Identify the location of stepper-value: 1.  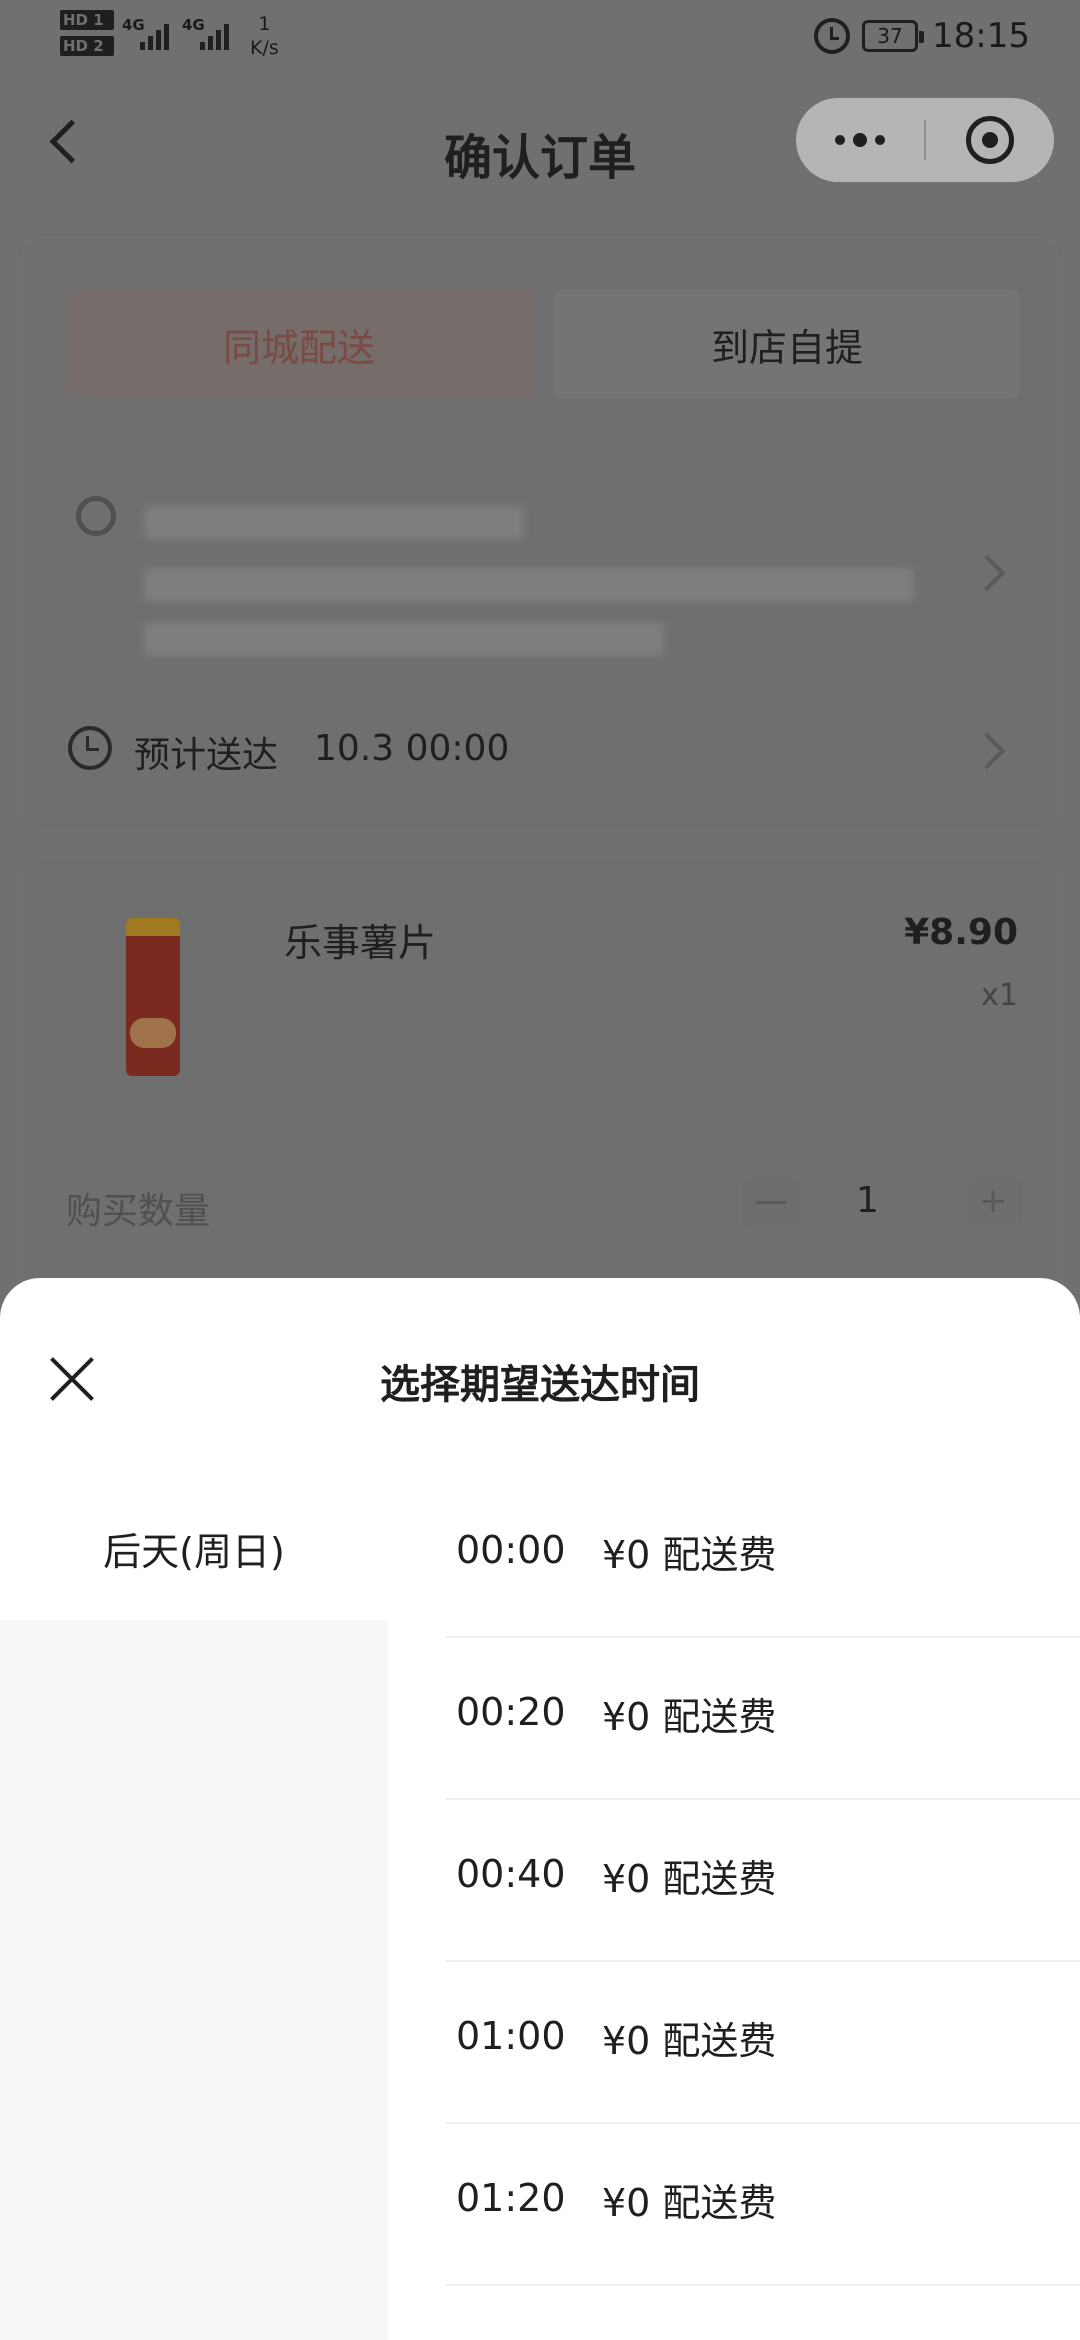
(867, 1200).